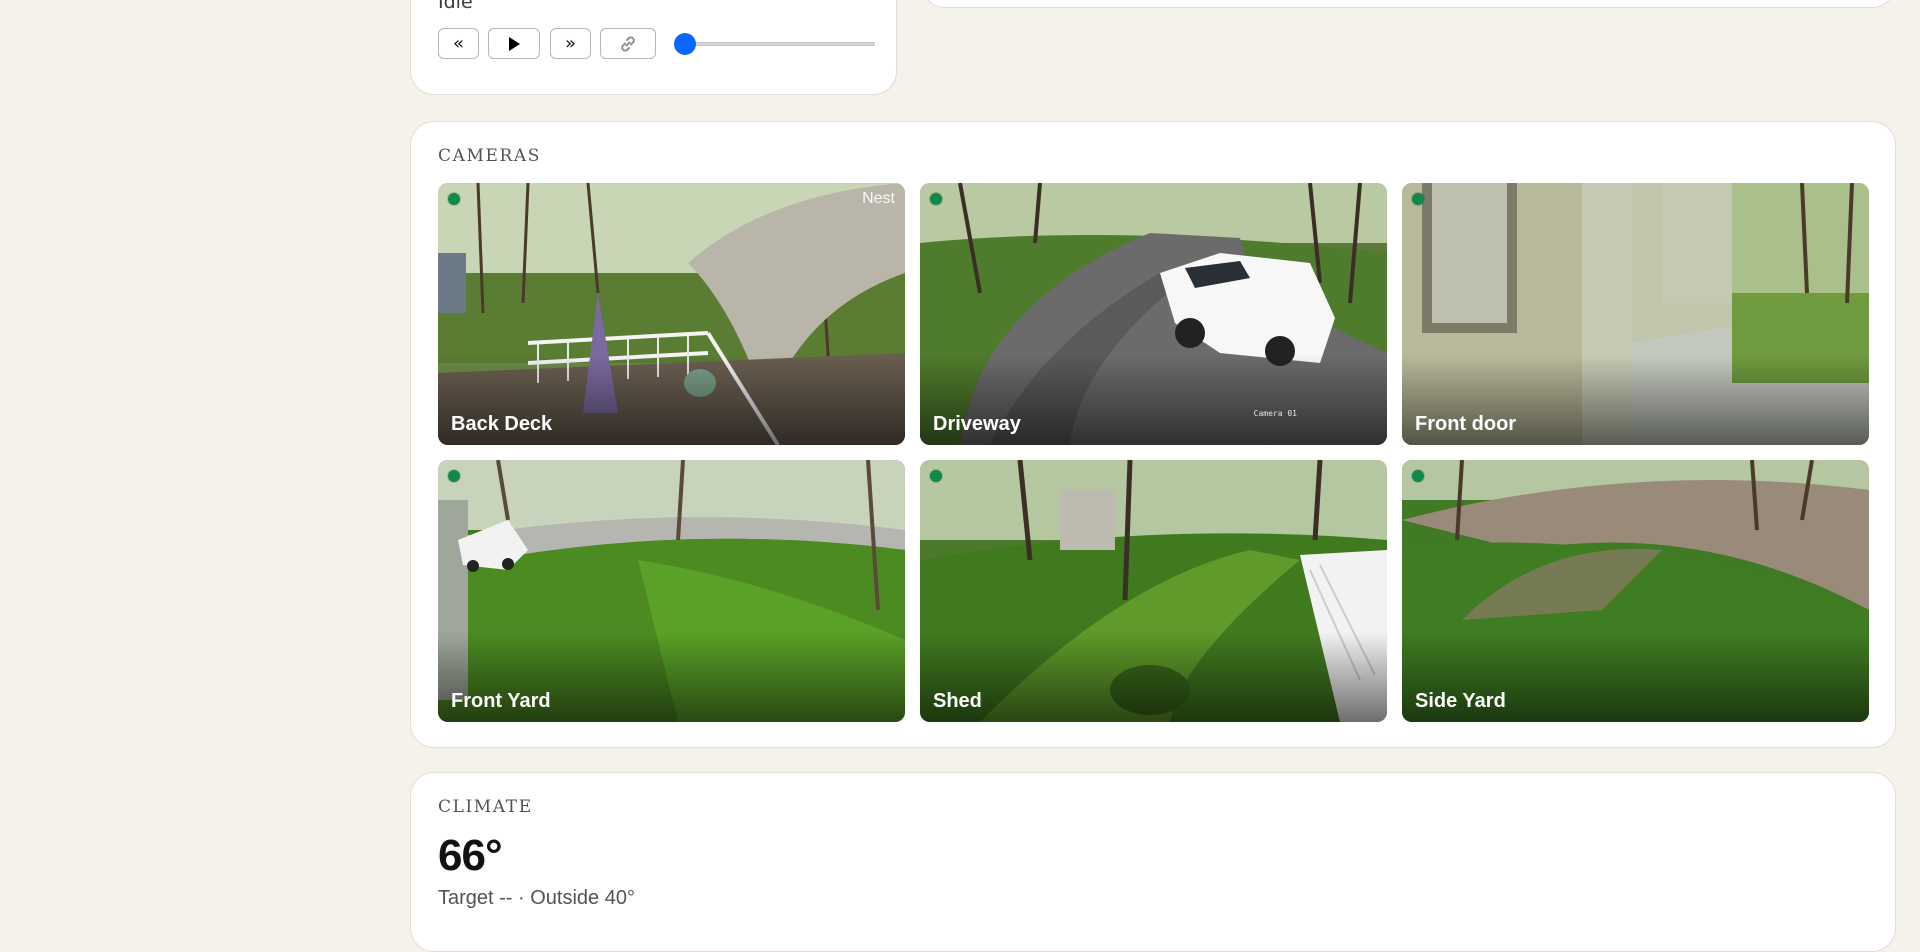  I want to click on camera-source-badge: Nest, so click(878, 198).